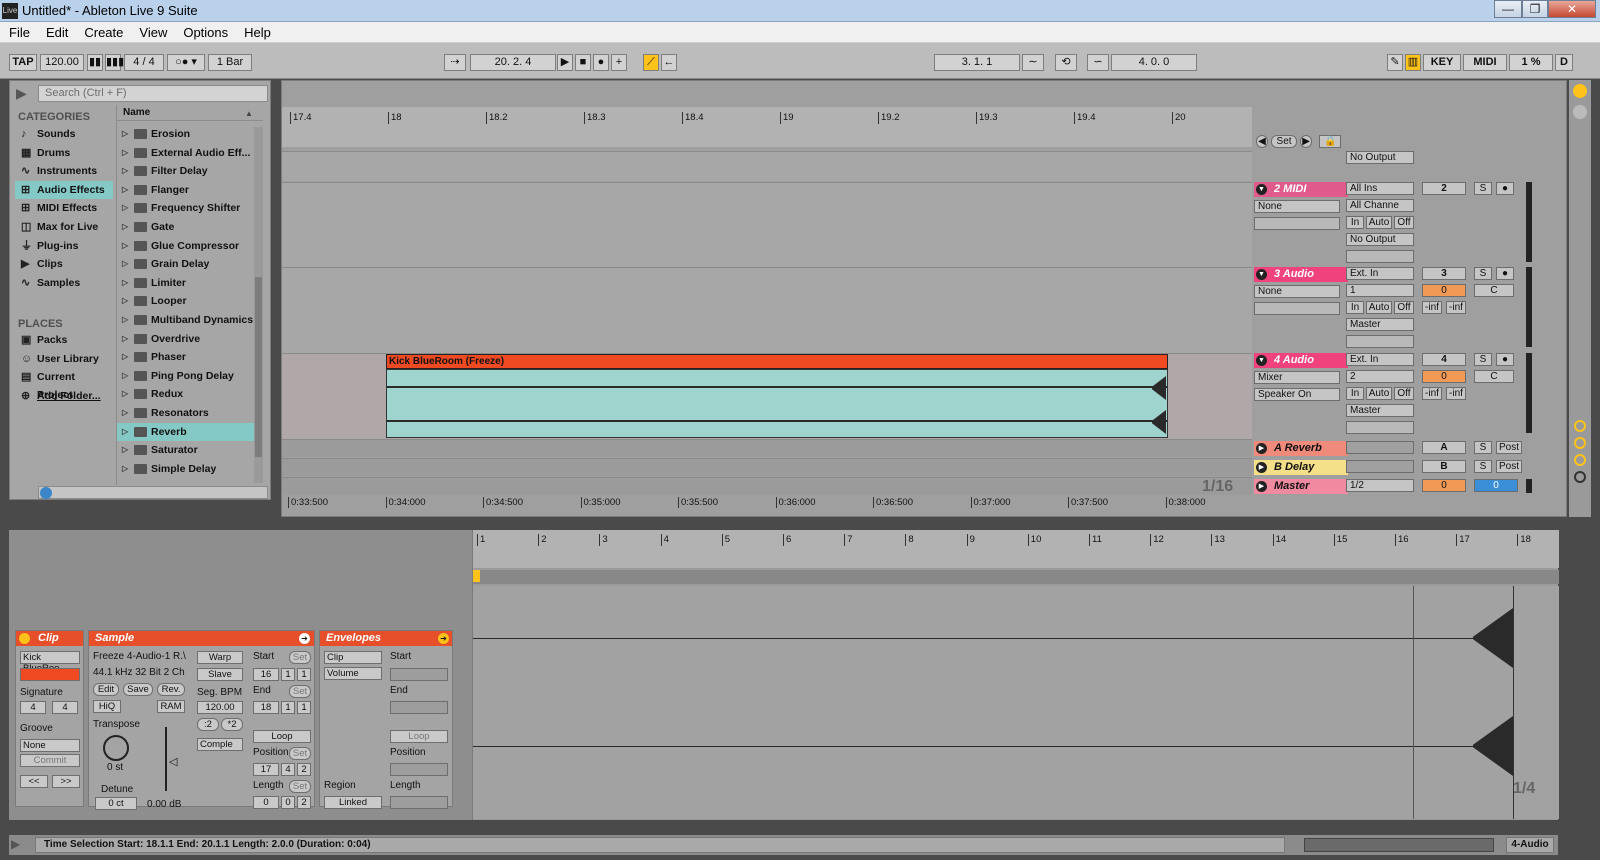  Describe the element at coordinates (204, 31) in the screenshot. I see `menu-options: Options` at that location.